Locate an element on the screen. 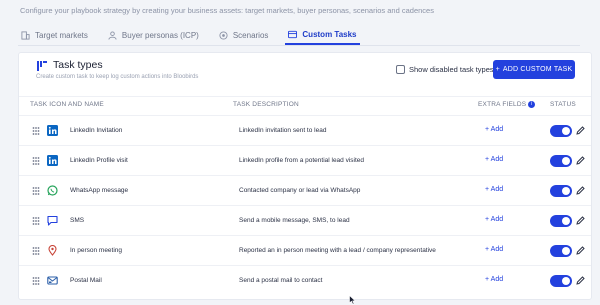 This screenshot has width=600, height=305. column-header-extra-fields: EXTRA FIELDS i is located at coordinates (507, 105).